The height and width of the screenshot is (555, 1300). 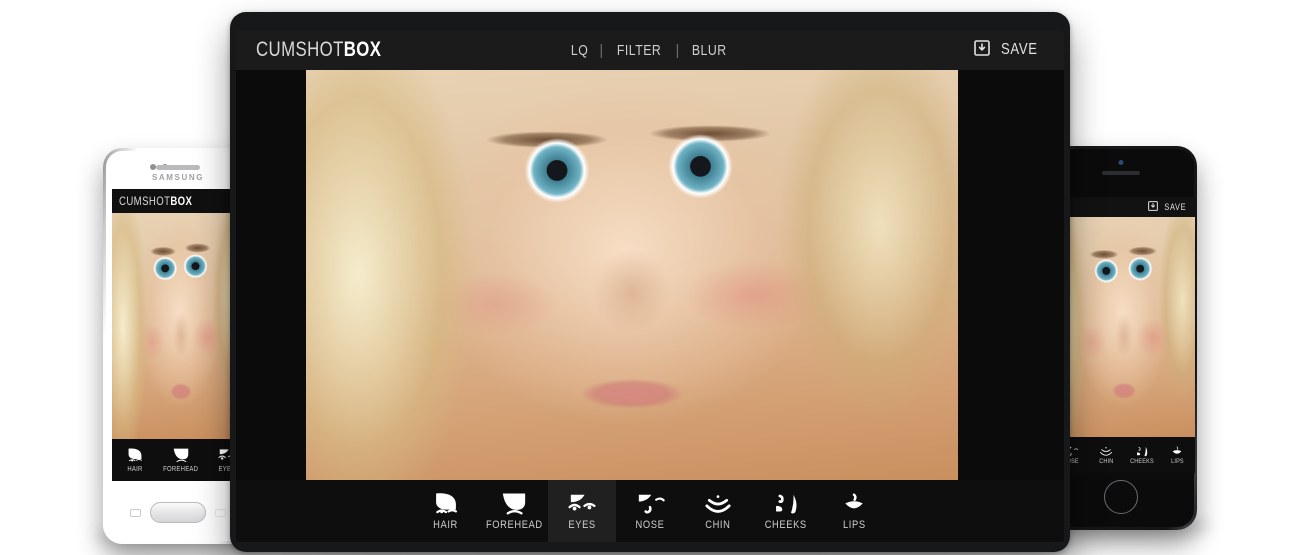 I want to click on samsung-back-button, so click(x=220, y=513).